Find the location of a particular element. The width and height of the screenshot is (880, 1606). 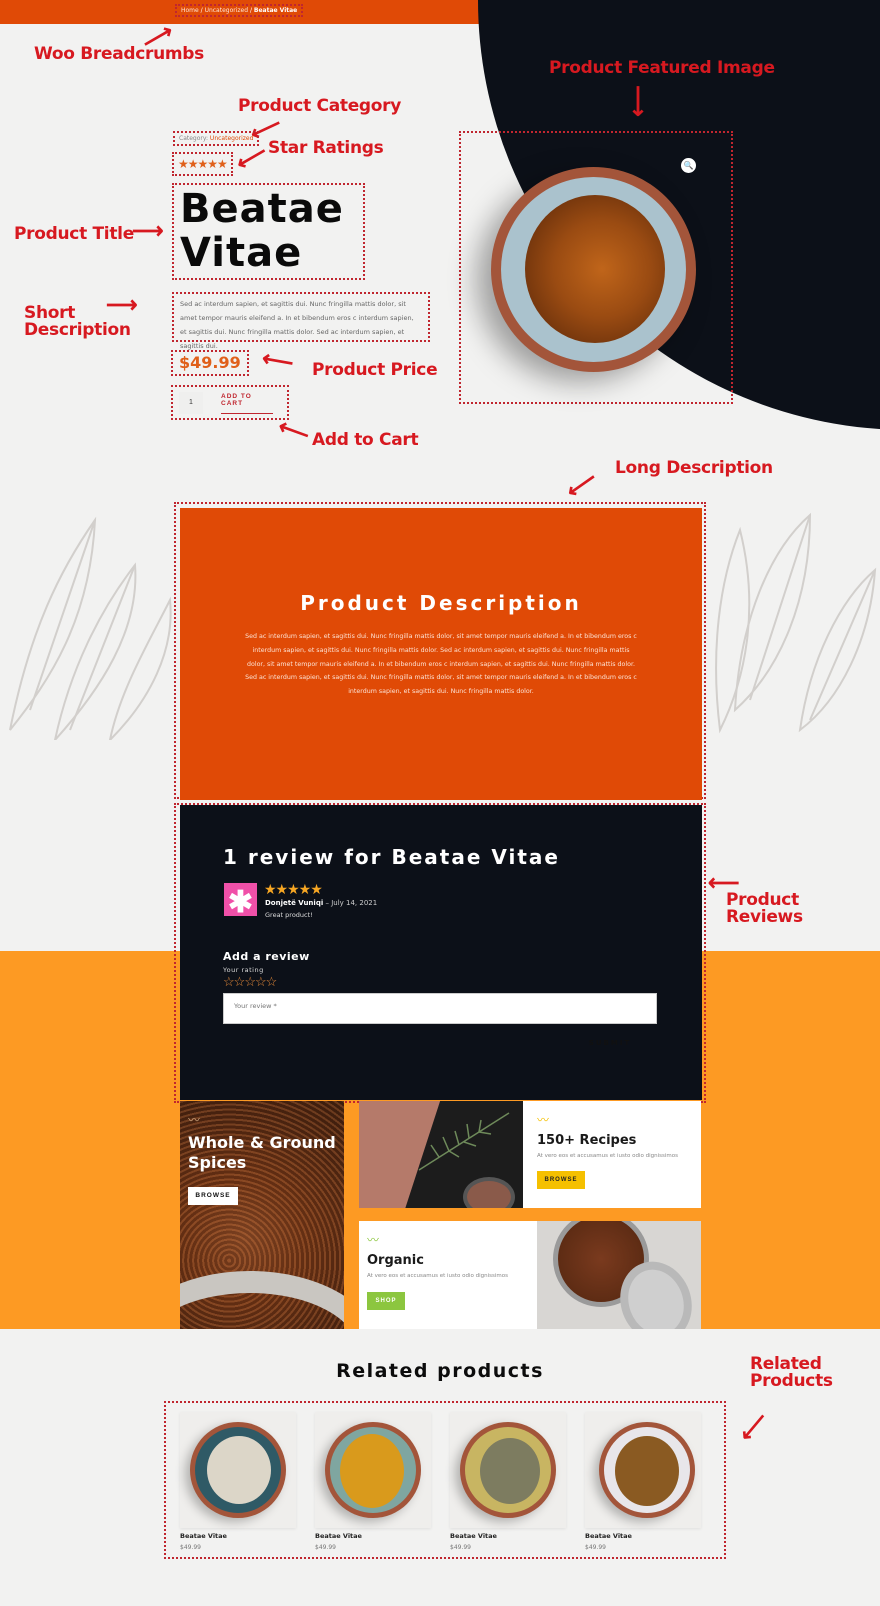

breadcrumb: Home / Uncategorized / Beatae Vitae is located at coordinates (239, 10).